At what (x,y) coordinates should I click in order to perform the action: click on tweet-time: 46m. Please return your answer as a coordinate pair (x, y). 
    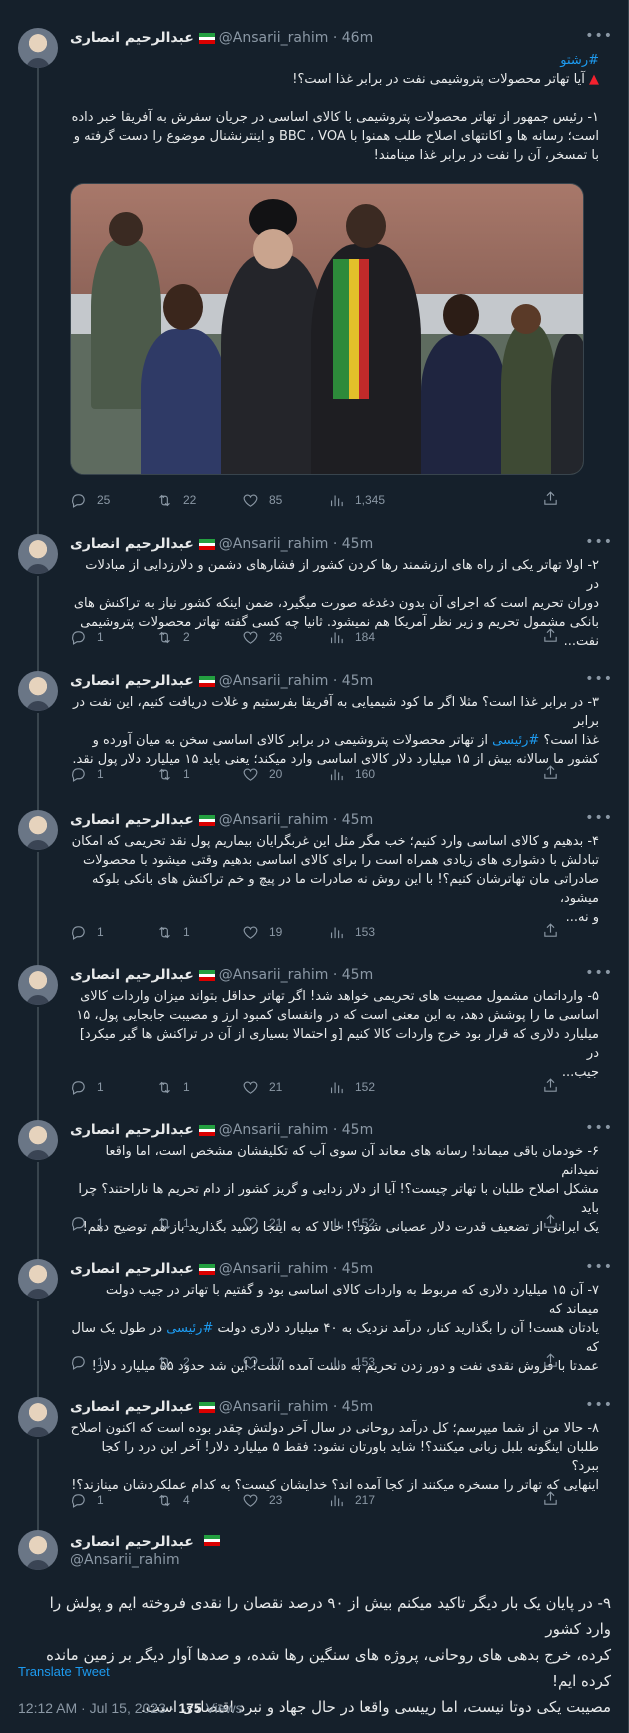
    Looking at the image, I should click on (357, 38).